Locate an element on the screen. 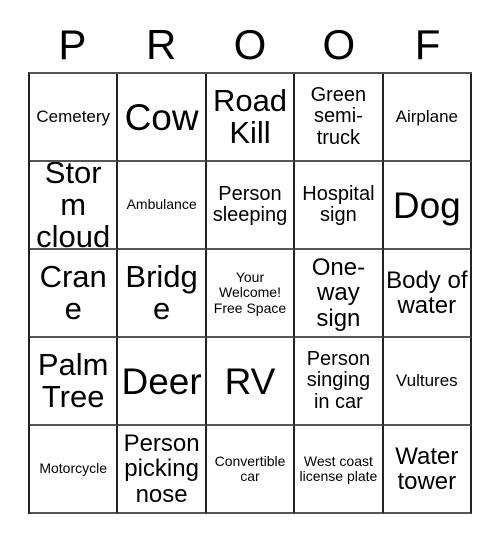  bingo-cell-label: Road Kill is located at coordinates (250, 116).